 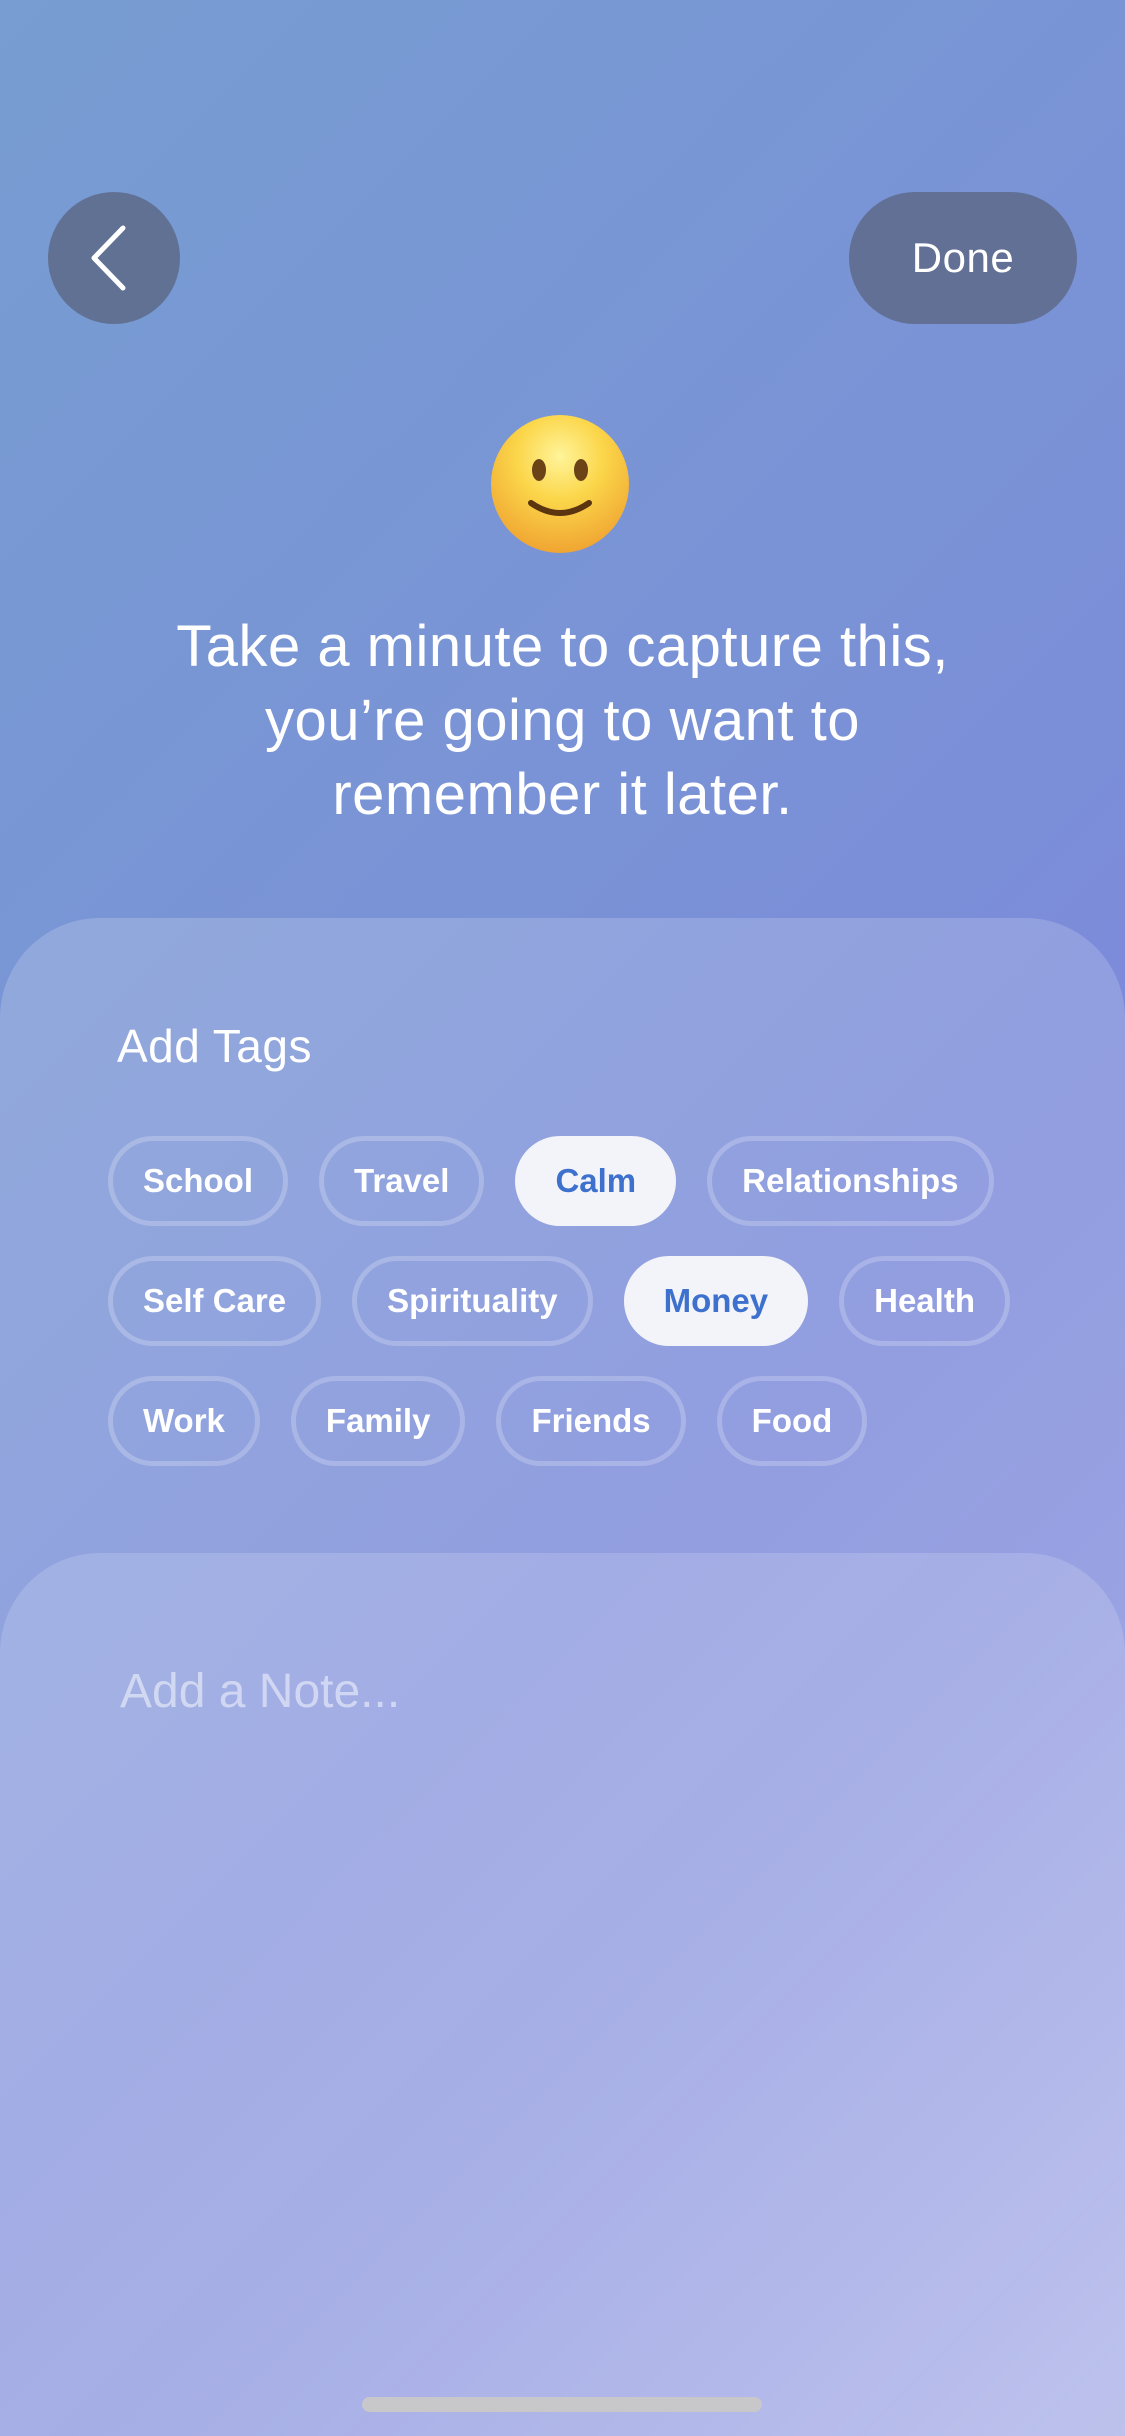 I want to click on slightly-smiling-face-icon, so click(x=560, y=484).